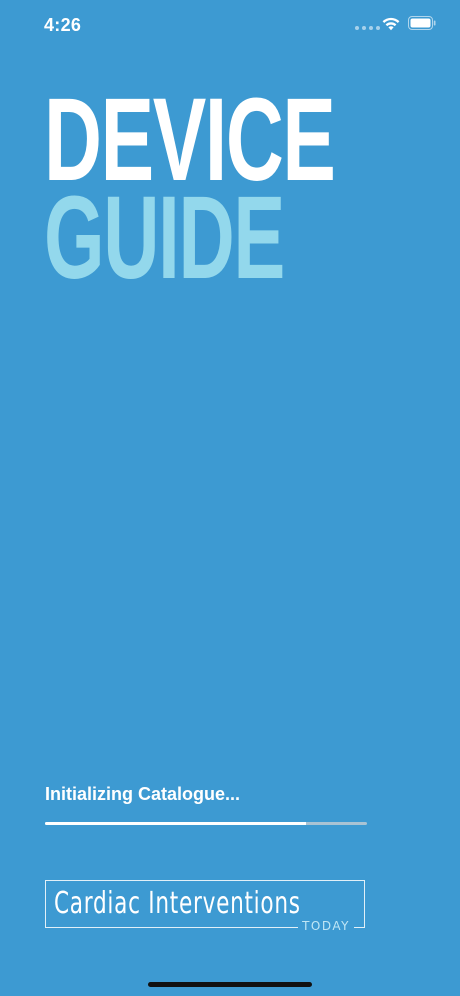  I want to click on wifi-icon, so click(391, 24).